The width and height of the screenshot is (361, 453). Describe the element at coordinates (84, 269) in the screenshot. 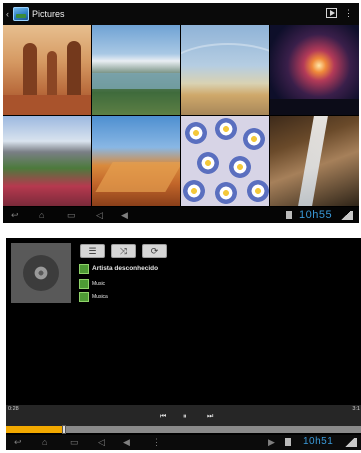

I see `artist-icon` at that location.